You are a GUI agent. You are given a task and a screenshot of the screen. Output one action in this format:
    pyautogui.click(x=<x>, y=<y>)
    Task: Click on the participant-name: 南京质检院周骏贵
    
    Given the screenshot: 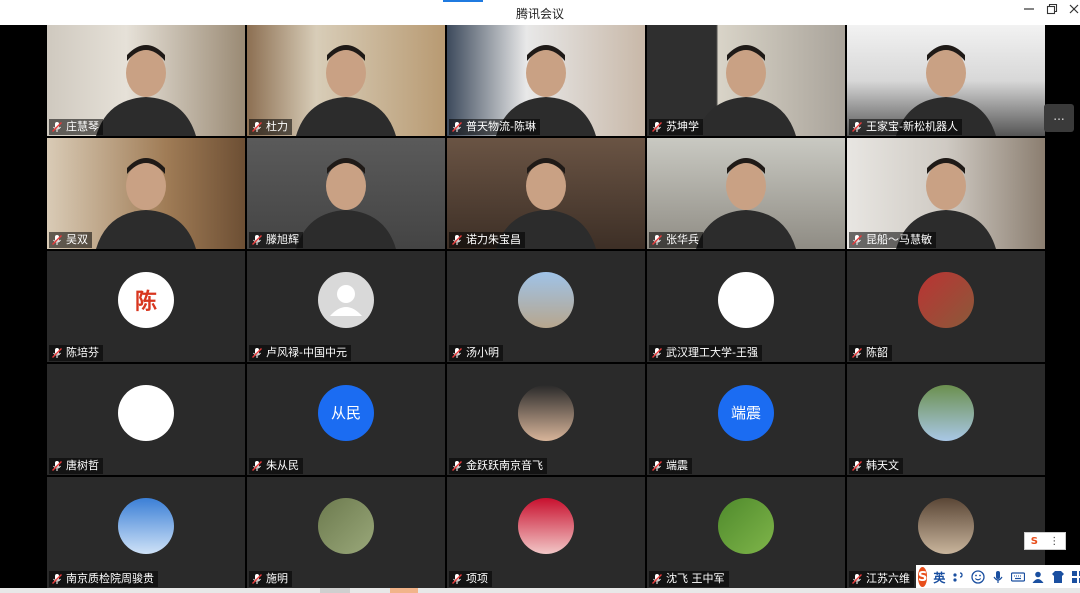 What is the action you would take?
    pyautogui.click(x=110, y=578)
    